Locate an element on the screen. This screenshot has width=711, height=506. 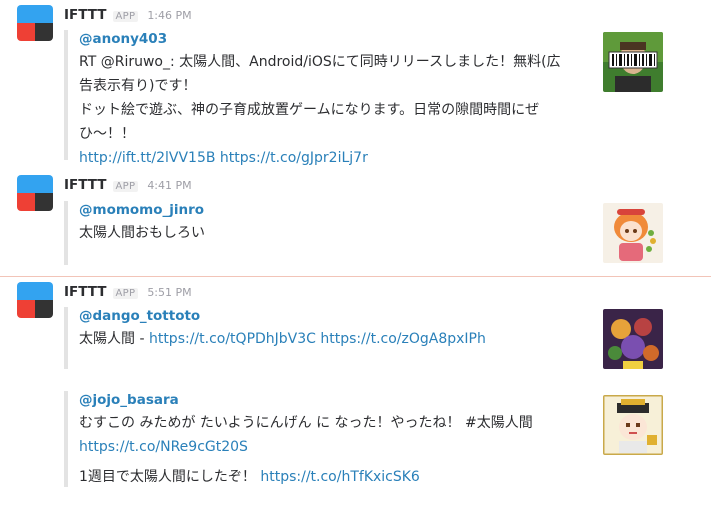
tweet-link: https://t.co/gJpr2iLj7r is located at coordinates (294, 158).